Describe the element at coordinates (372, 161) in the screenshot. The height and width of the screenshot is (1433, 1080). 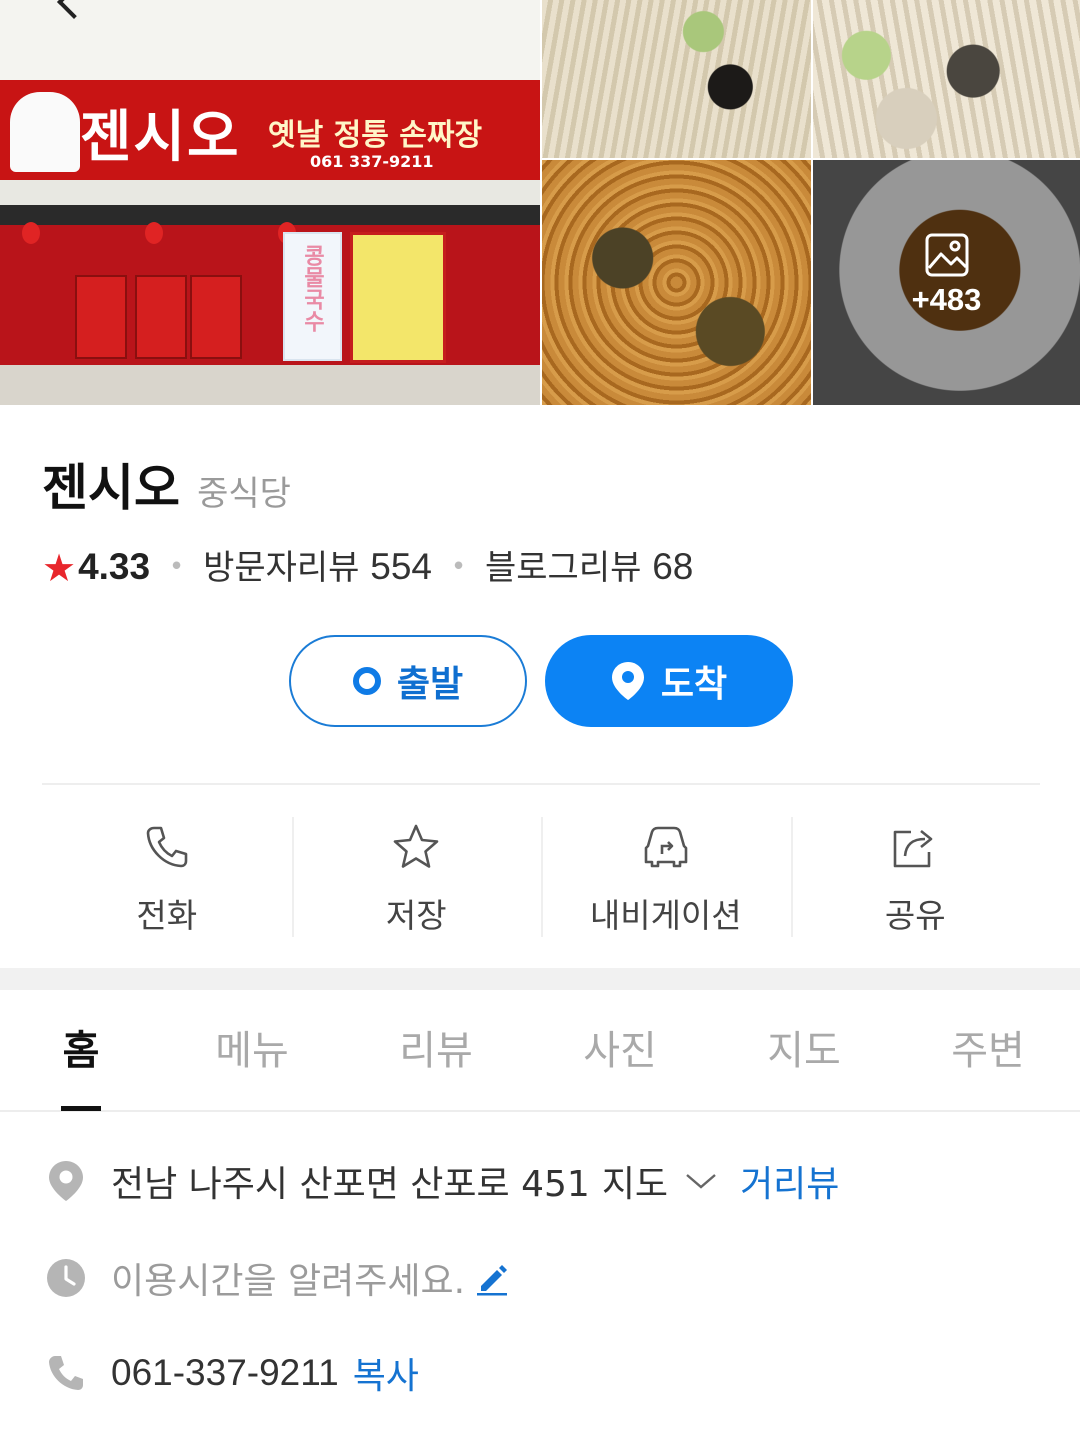
I see `storefront-sign-phone: 061 337-9211` at that location.